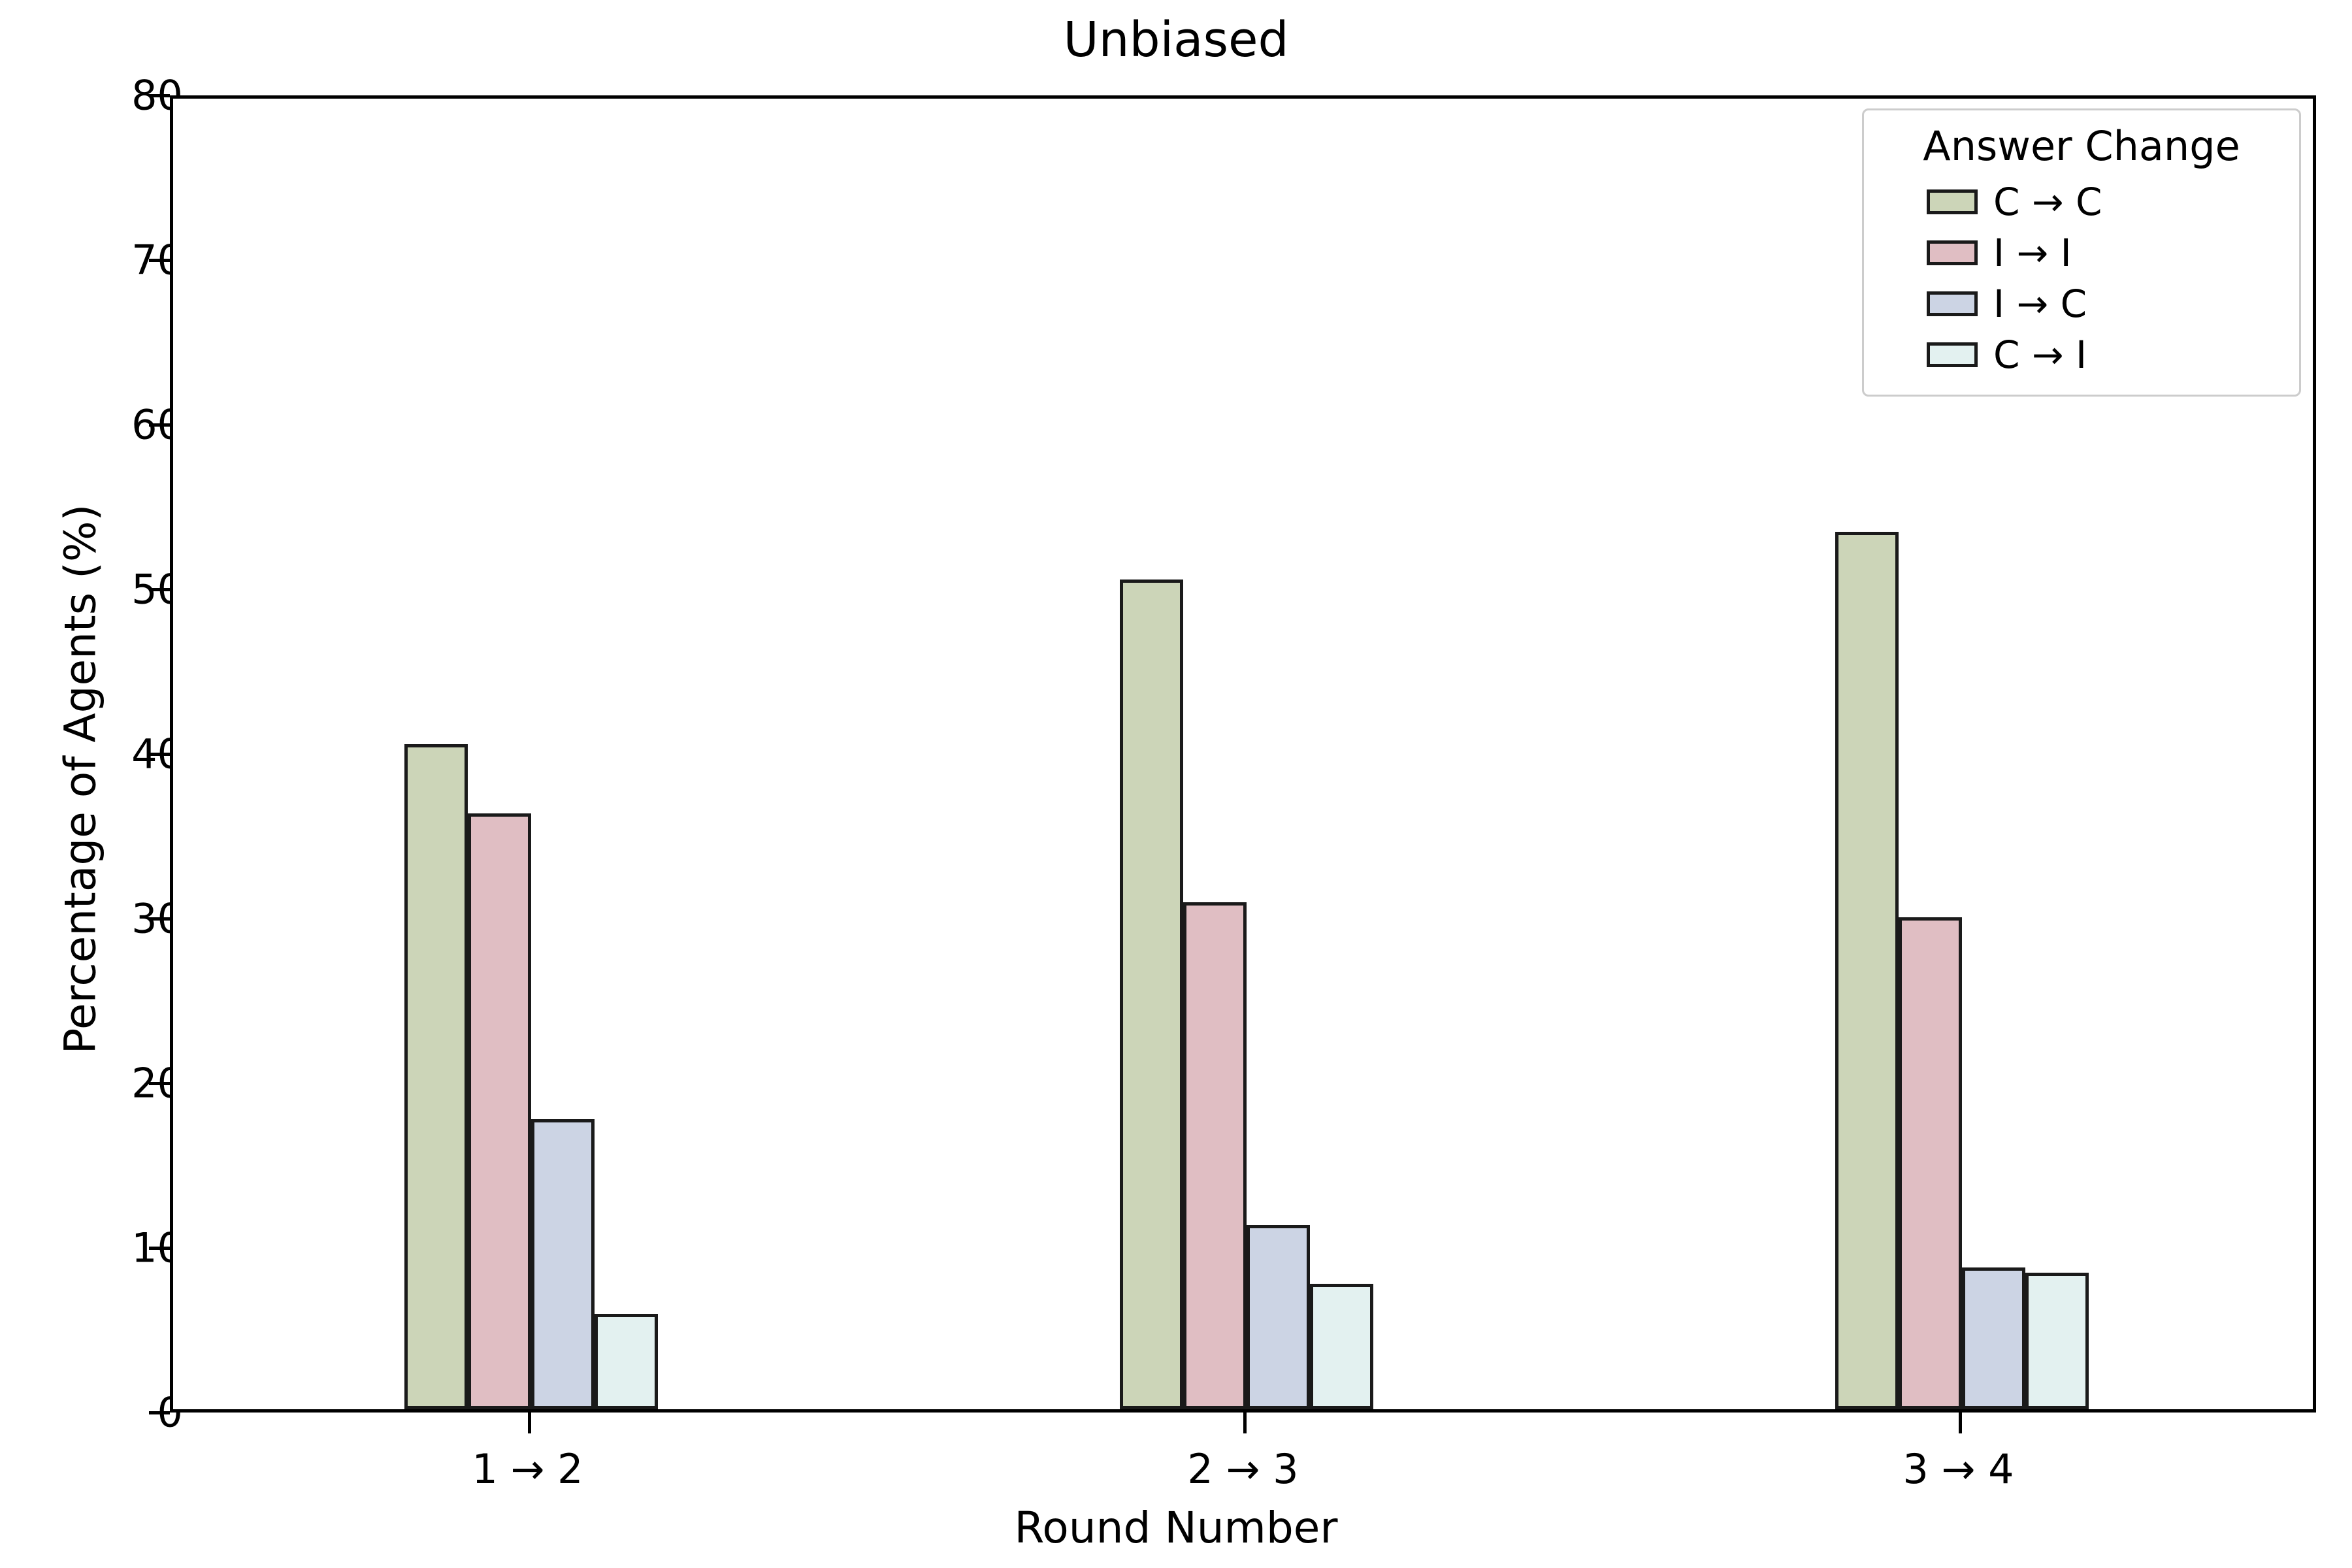  I want to click on legend-entry: I → C, so click(2081, 303).